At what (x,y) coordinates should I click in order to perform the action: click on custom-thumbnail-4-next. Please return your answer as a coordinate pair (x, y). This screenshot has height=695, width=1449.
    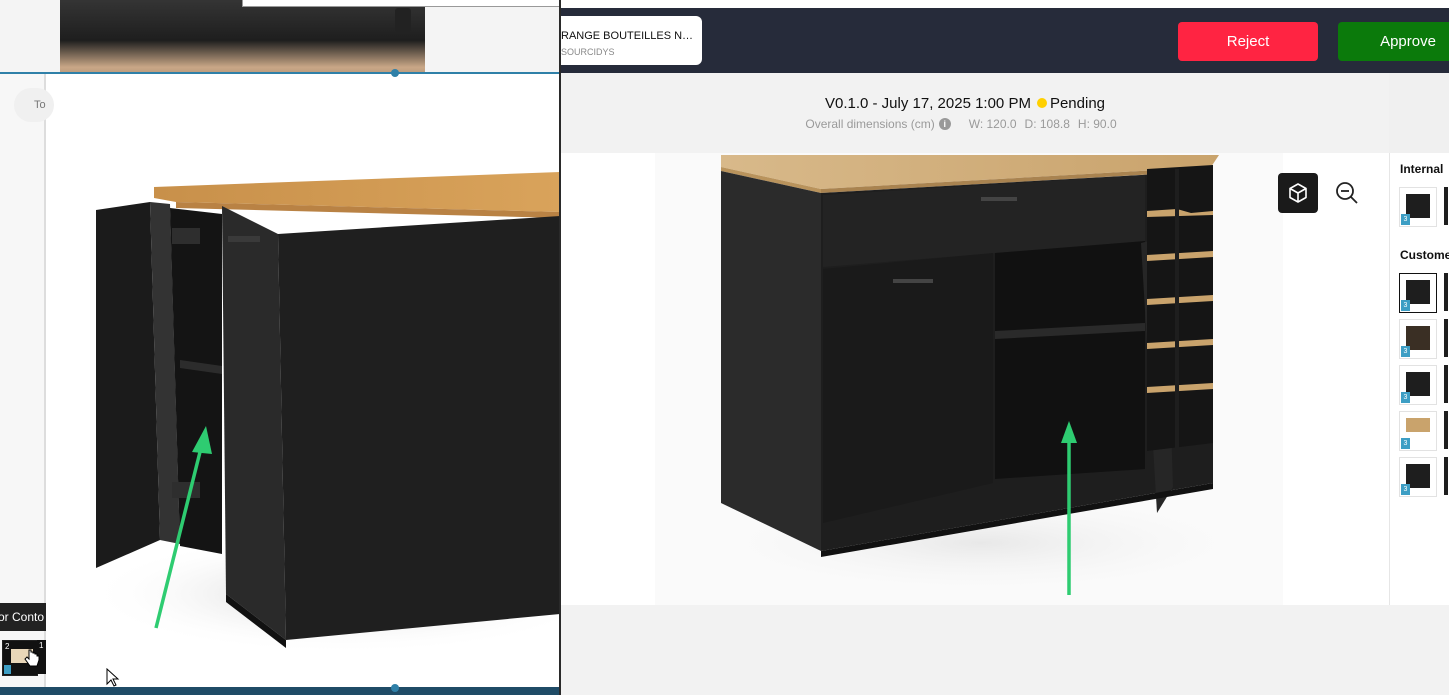
    Looking at the image, I should click on (1446, 430).